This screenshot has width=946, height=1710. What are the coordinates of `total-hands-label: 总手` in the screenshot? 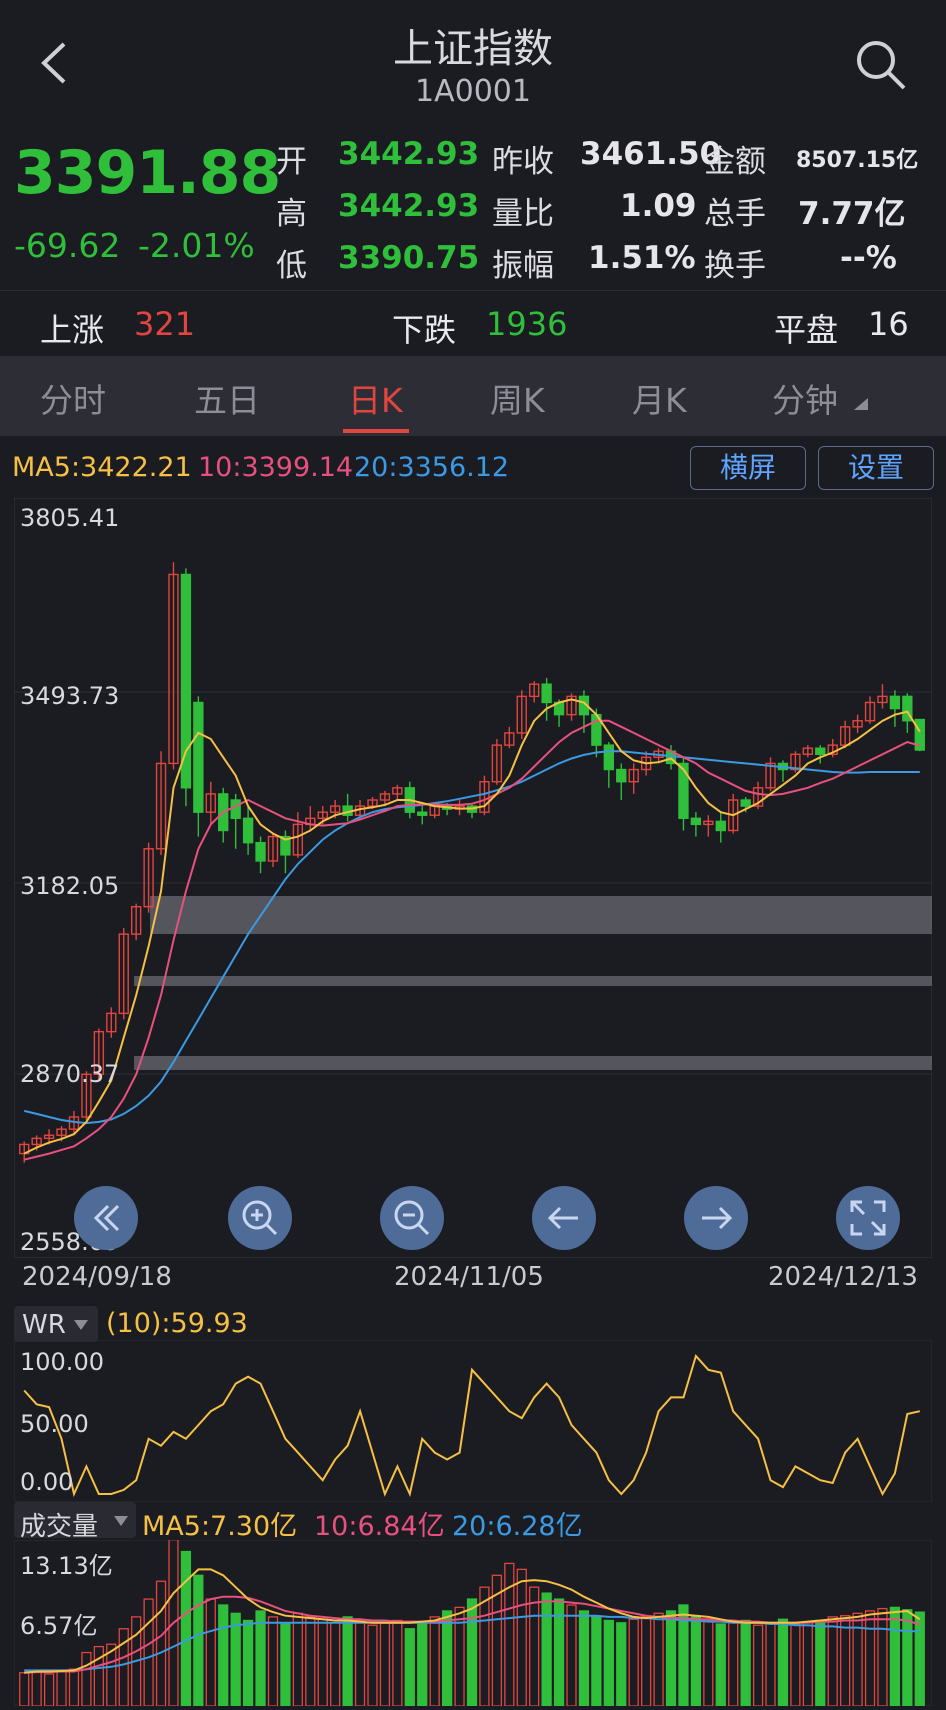 It's located at (735, 214).